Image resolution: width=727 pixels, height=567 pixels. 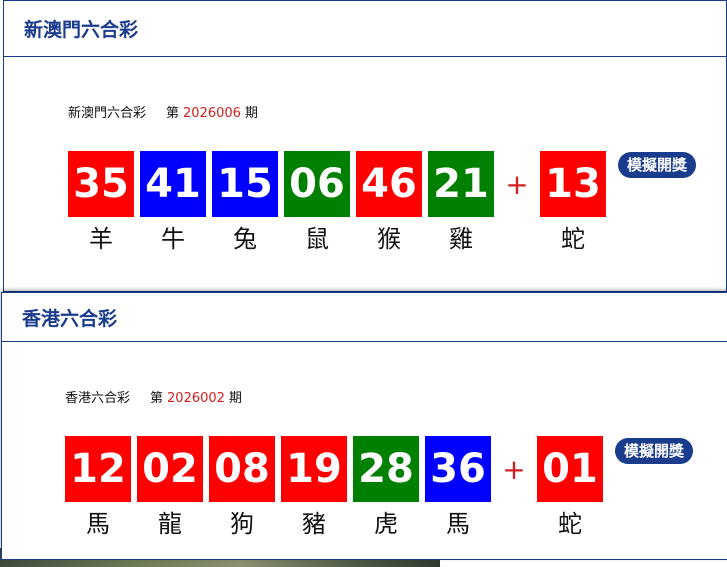 I want to click on ball-number: 15, so click(x=245, y=184).